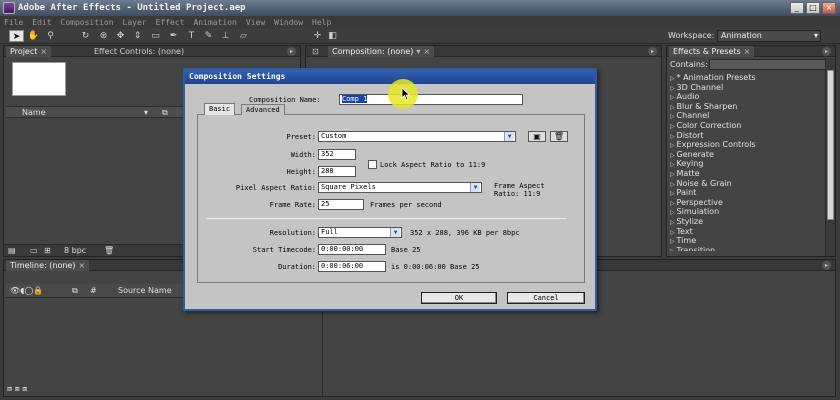  What do you see at coordinates (34, 250) in the screenshot?
I see `new-folder-icon: ▭` at bounding box center [34, 250].